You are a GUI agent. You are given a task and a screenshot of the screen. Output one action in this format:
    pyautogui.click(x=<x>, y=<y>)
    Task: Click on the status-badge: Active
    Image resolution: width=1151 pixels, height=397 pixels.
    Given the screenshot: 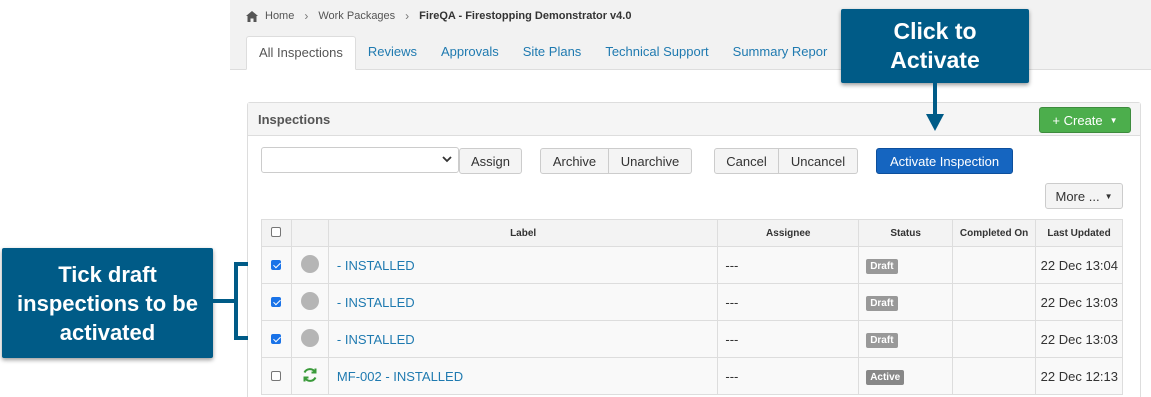 What is the action you would take?
    pyautogui.click(x=885, y=377)
    